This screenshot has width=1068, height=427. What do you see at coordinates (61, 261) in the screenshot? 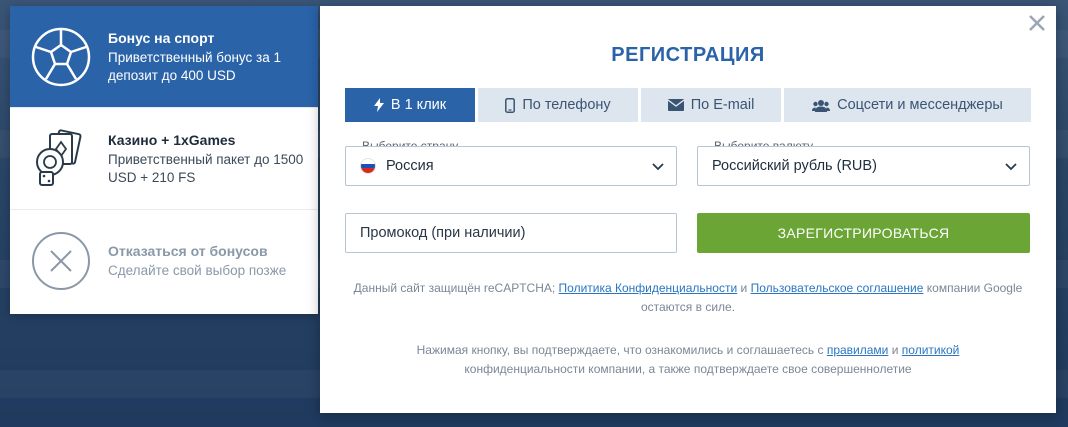
I see `decline-x-icon` at bounding box center [61, 261].